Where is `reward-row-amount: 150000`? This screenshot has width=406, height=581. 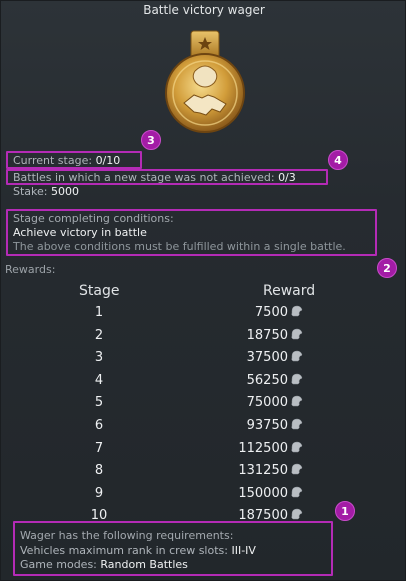
reward-row-amount: 150000 is located at coordinates (258, 493).